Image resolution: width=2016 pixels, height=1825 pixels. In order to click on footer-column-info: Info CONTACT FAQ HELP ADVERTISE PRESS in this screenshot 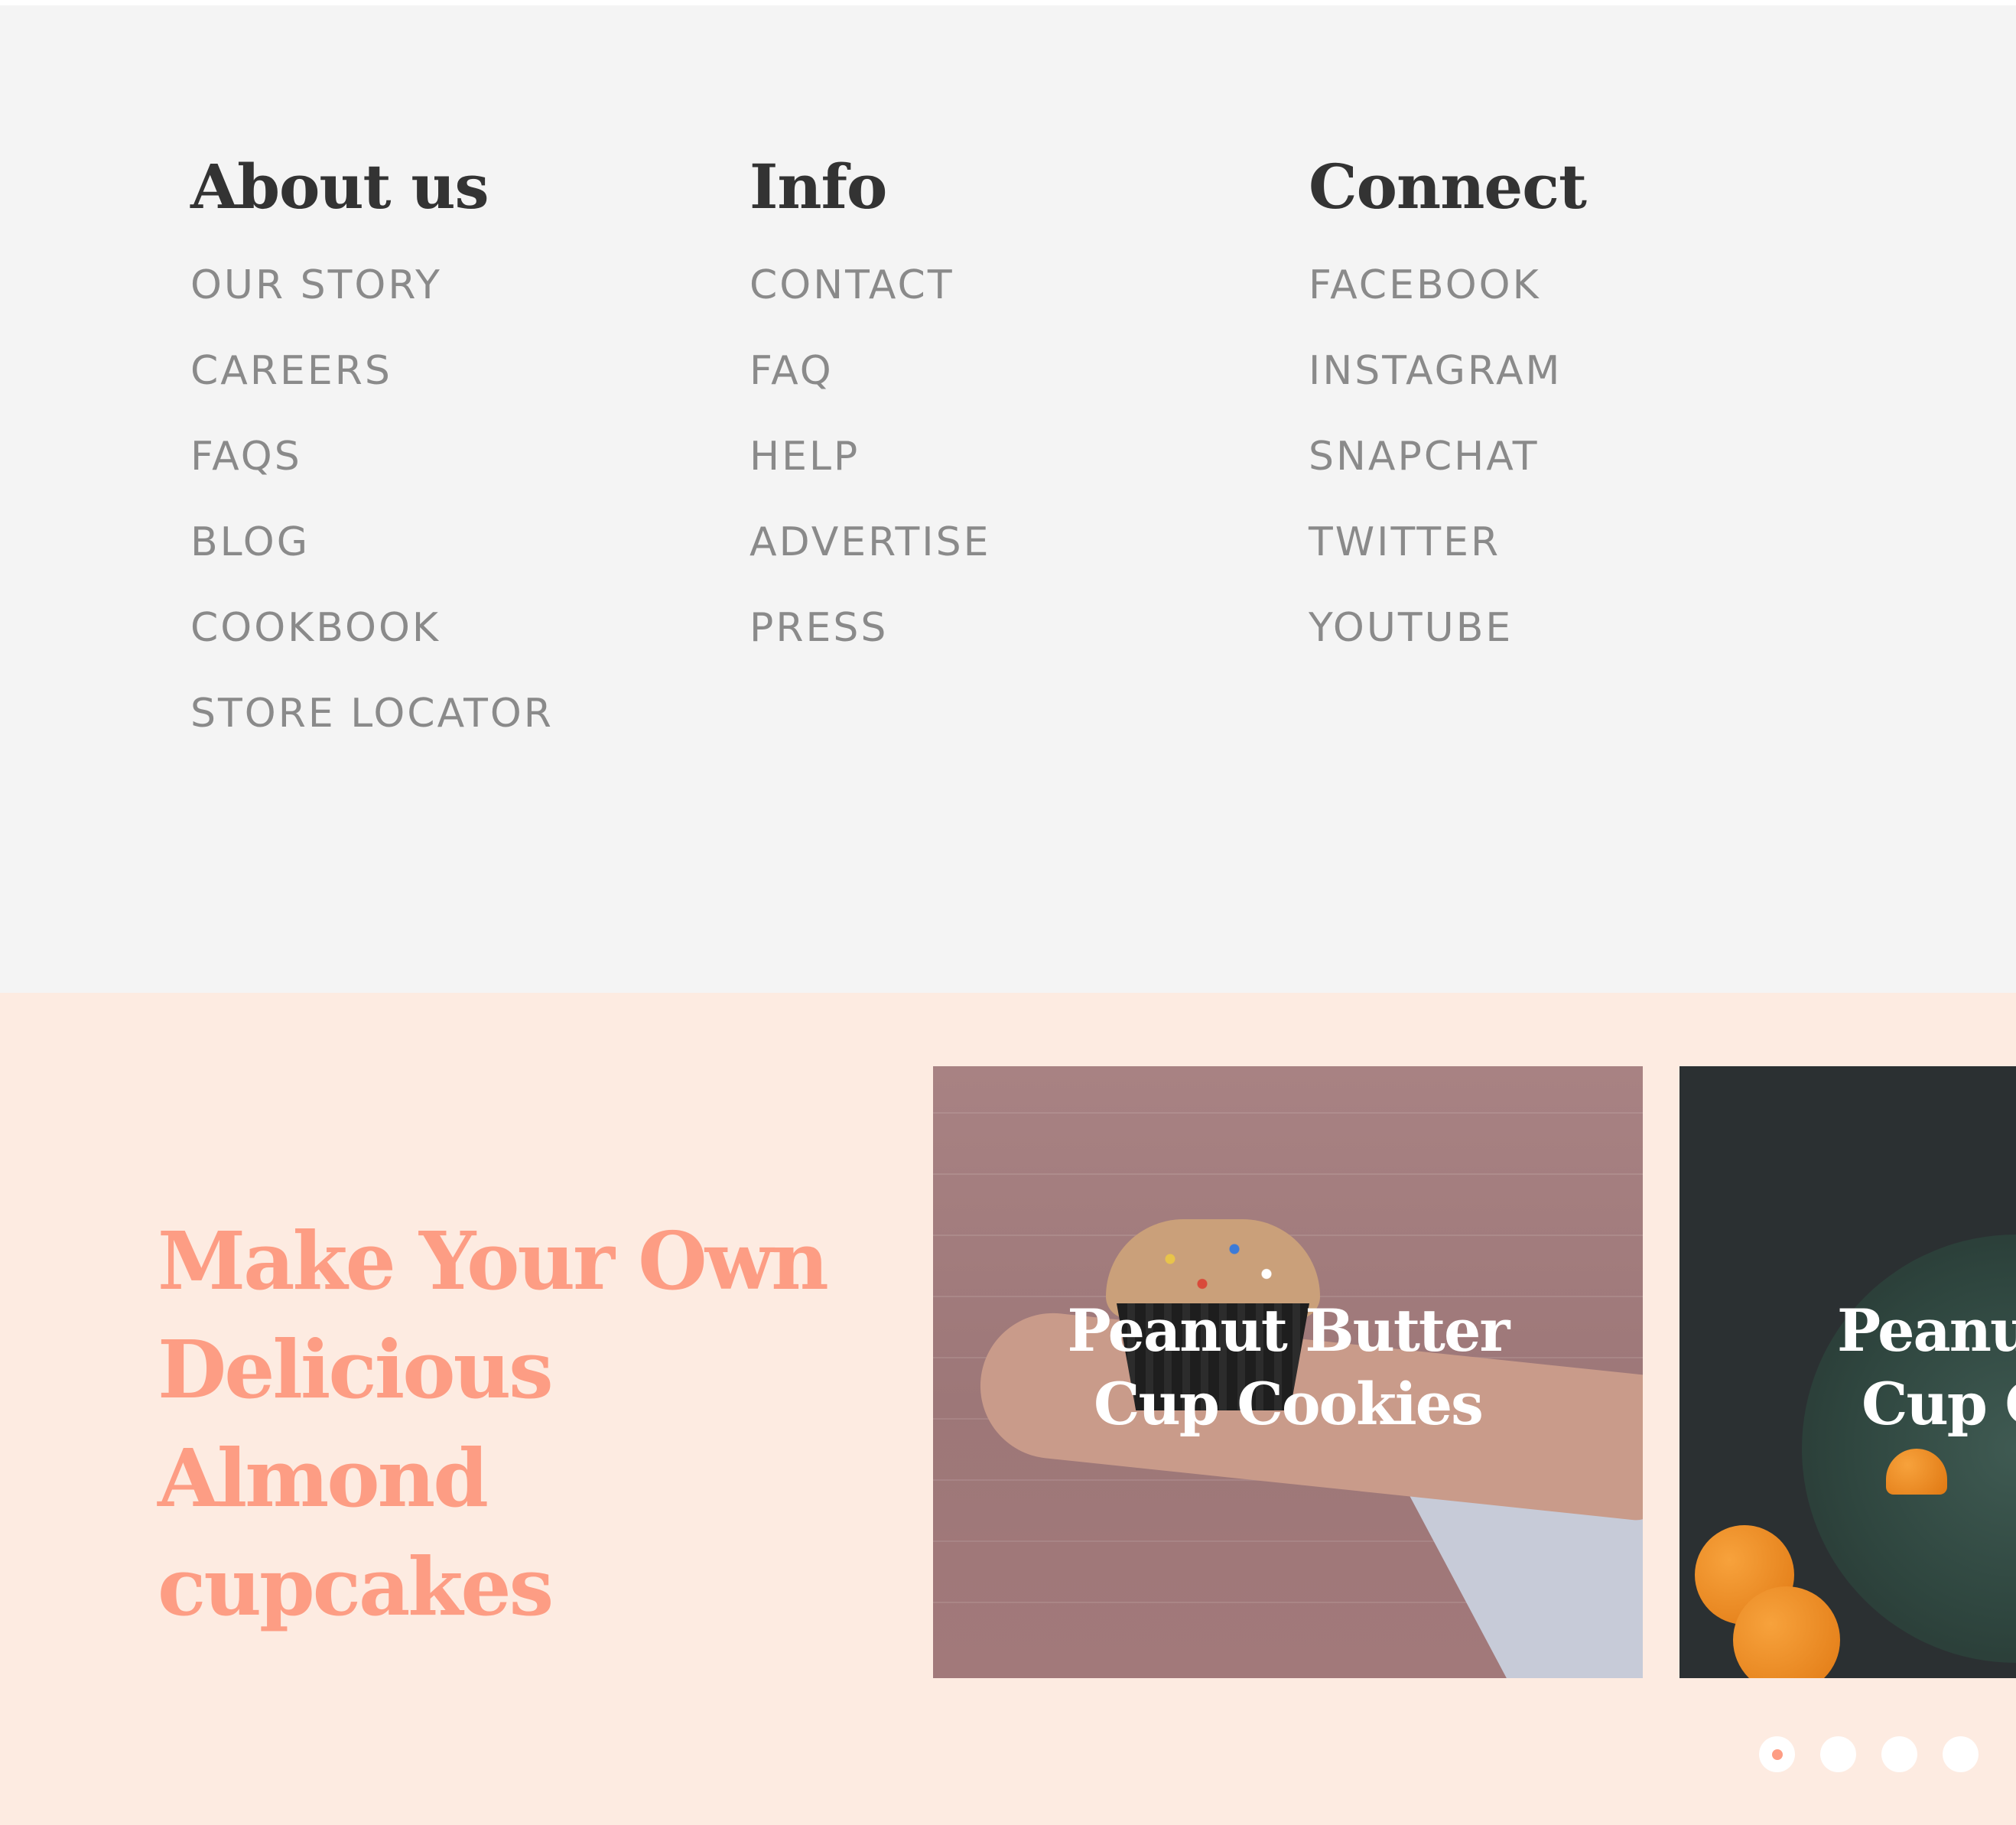, I will do `click(869, 409)`.